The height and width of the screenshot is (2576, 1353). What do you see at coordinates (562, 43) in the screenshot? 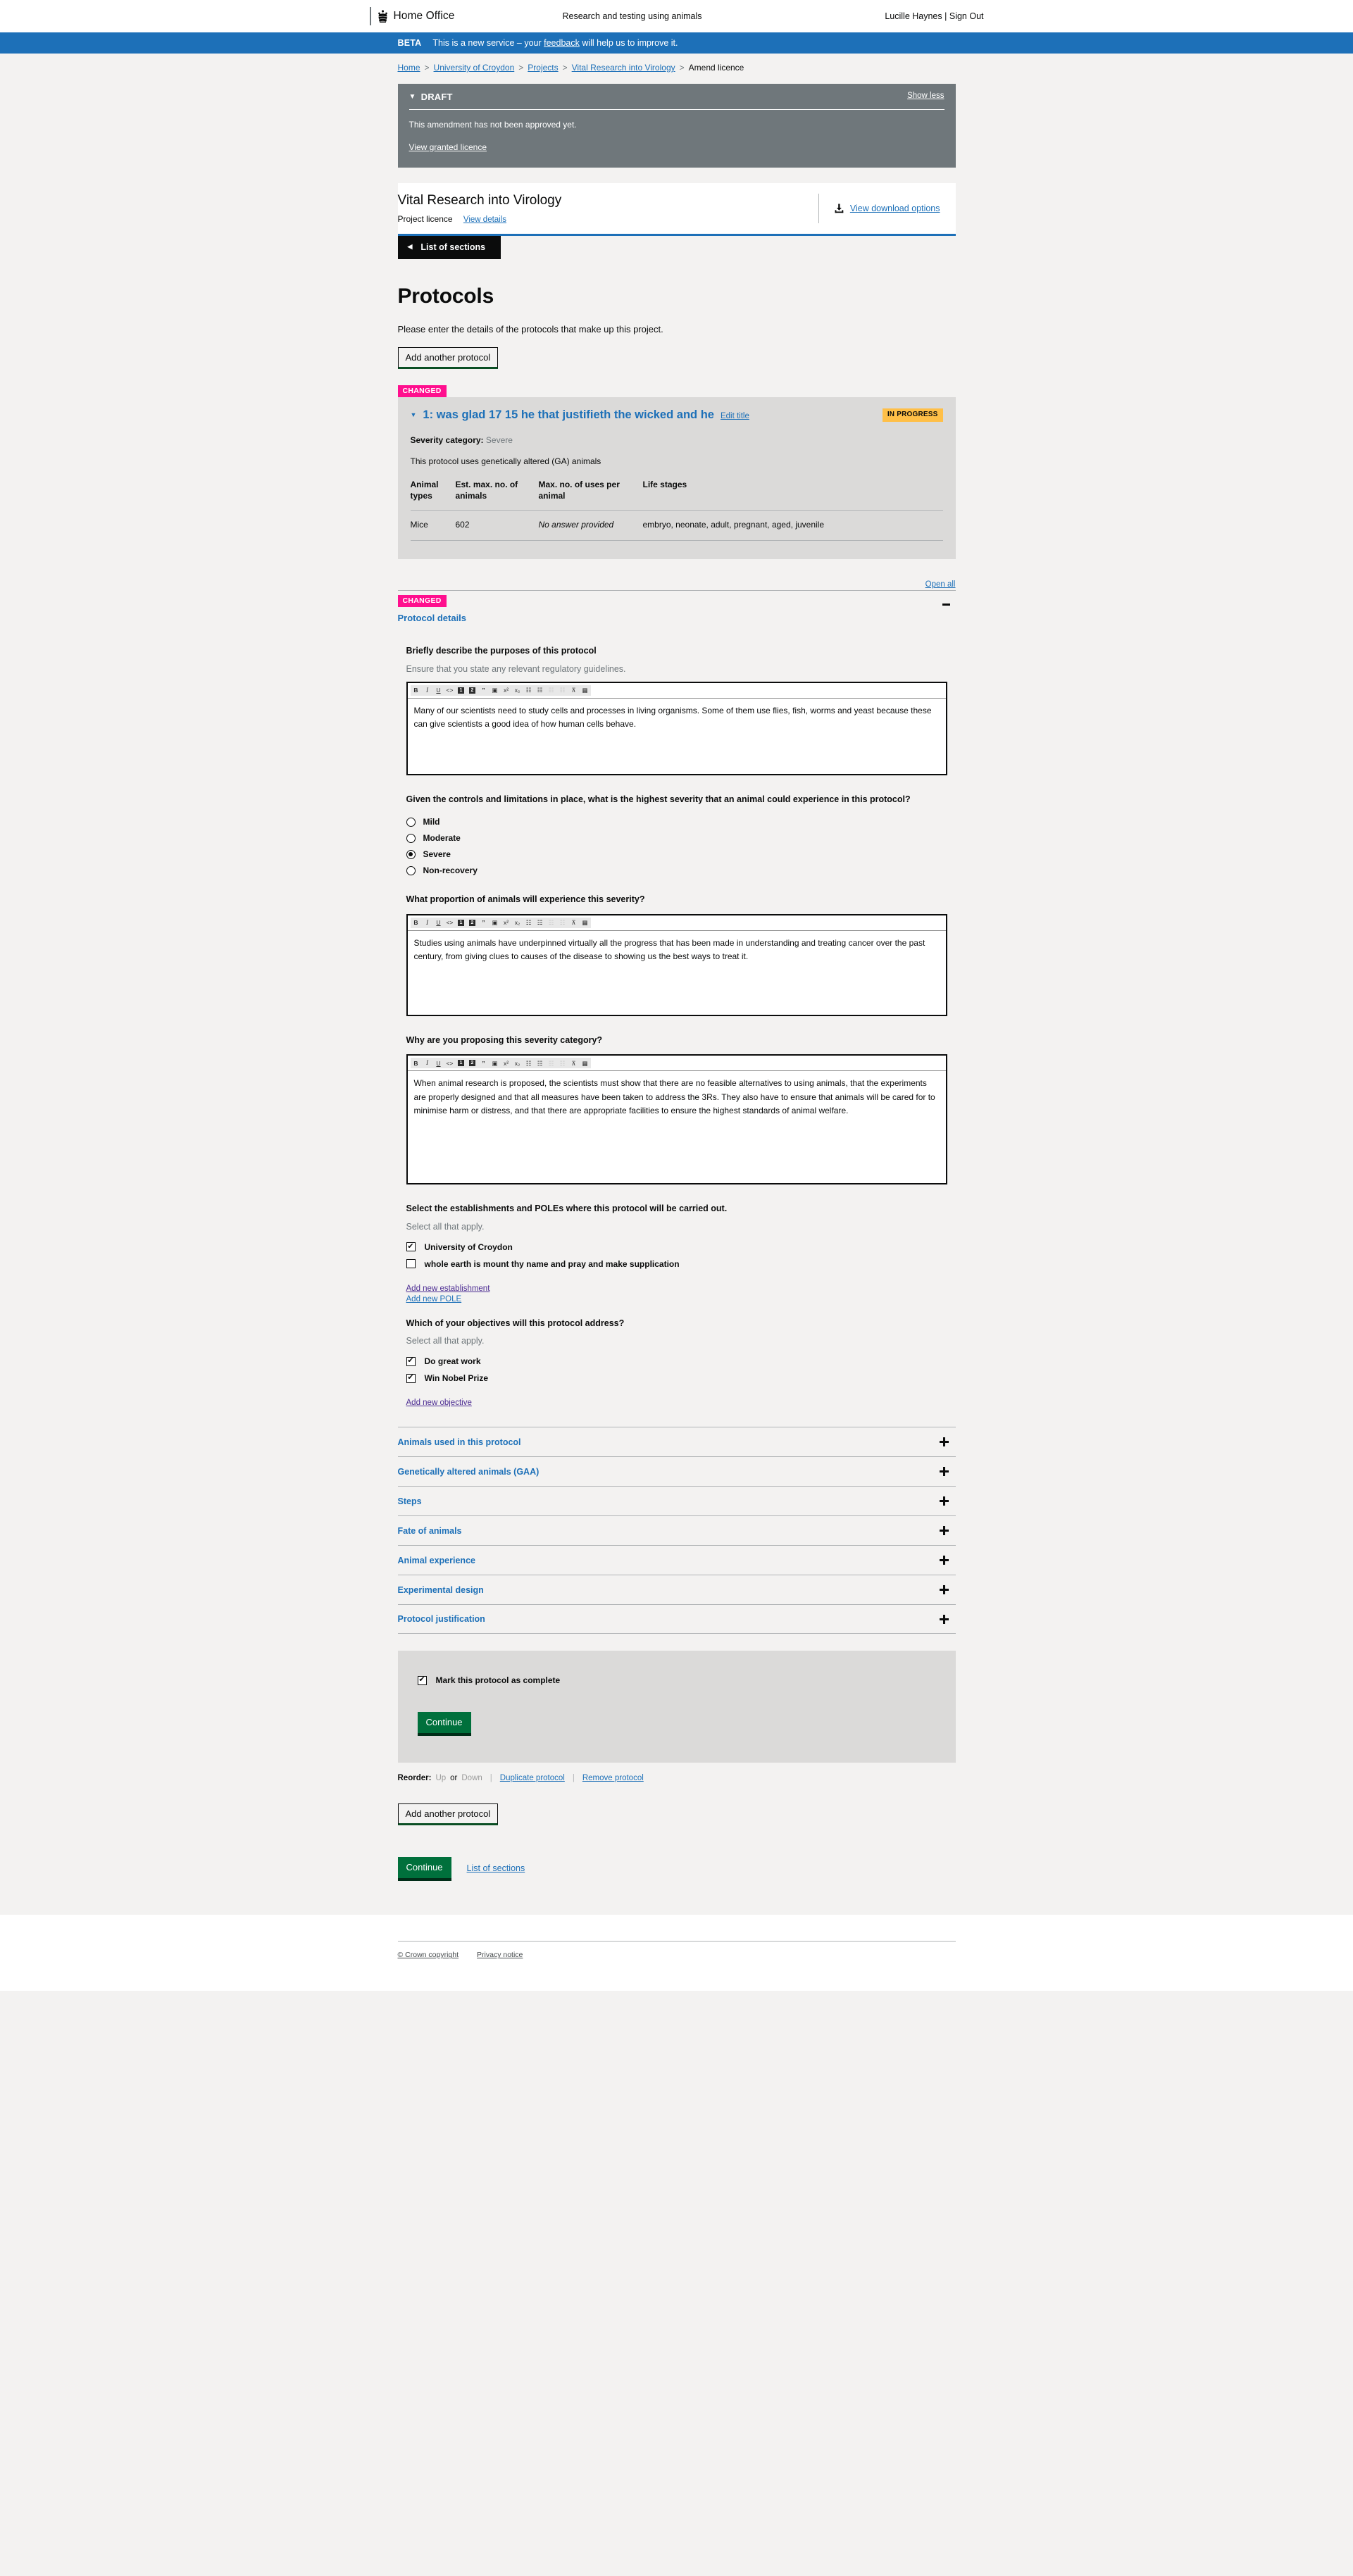
I see `feedback-link: feedback` at bounding box center [562, 43].